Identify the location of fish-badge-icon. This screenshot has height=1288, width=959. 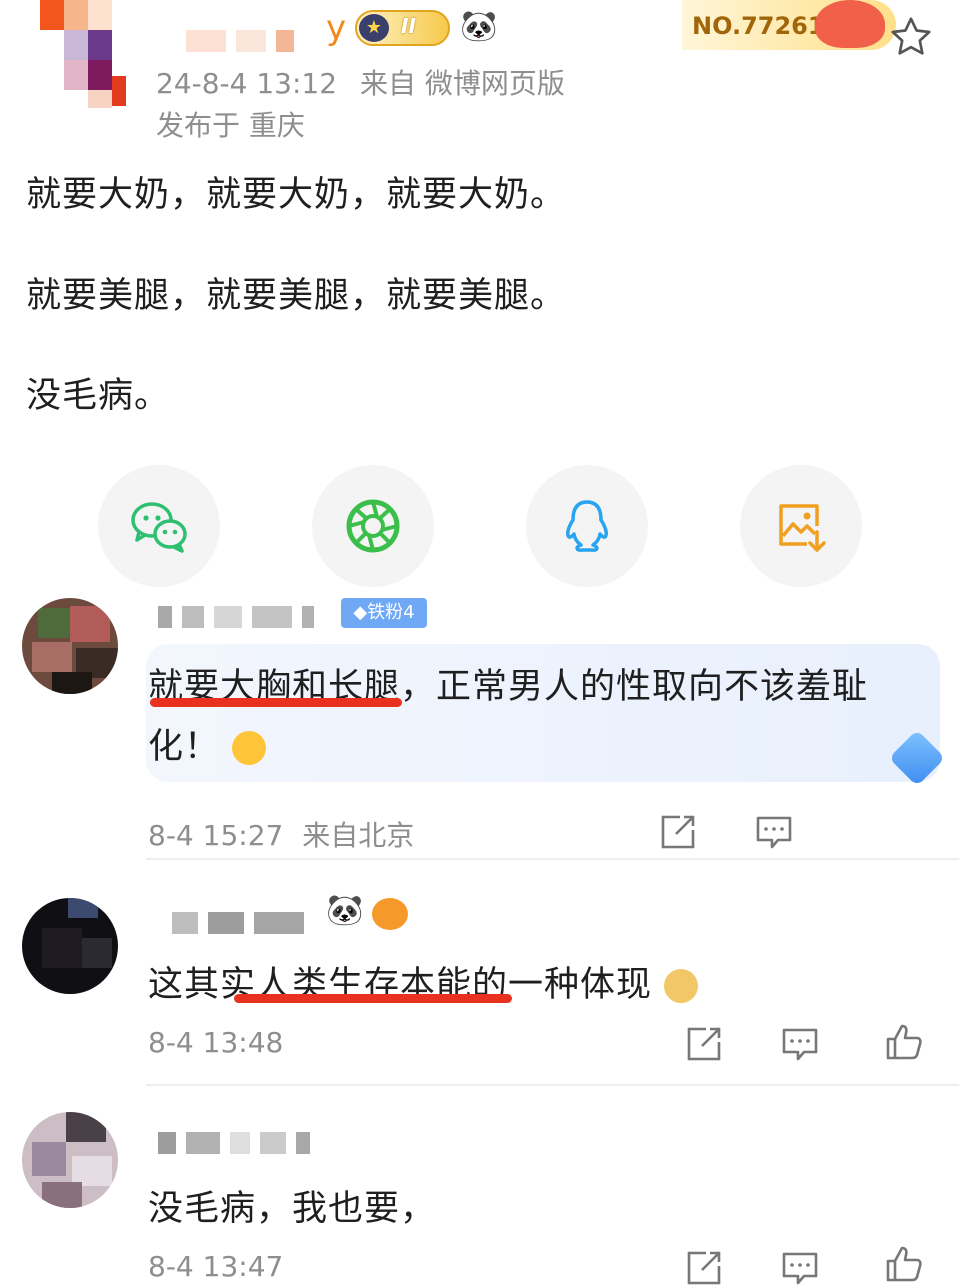
(390, 914).